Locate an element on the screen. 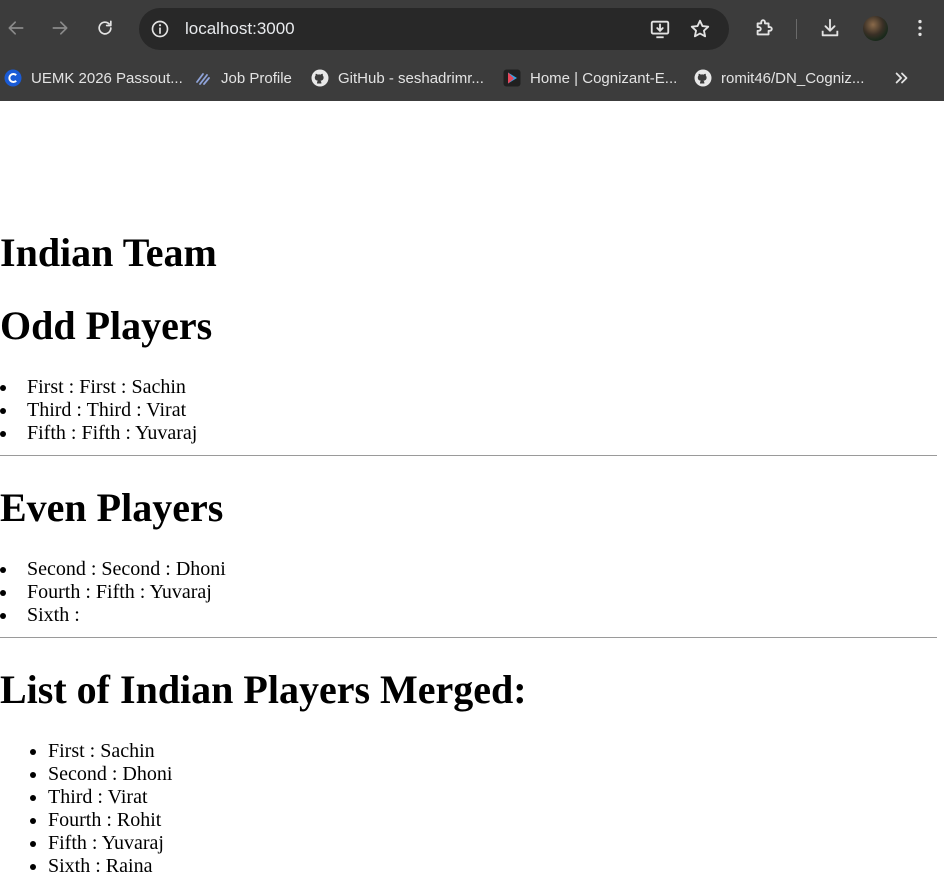  menu-button is located at coordinates (920, 28).